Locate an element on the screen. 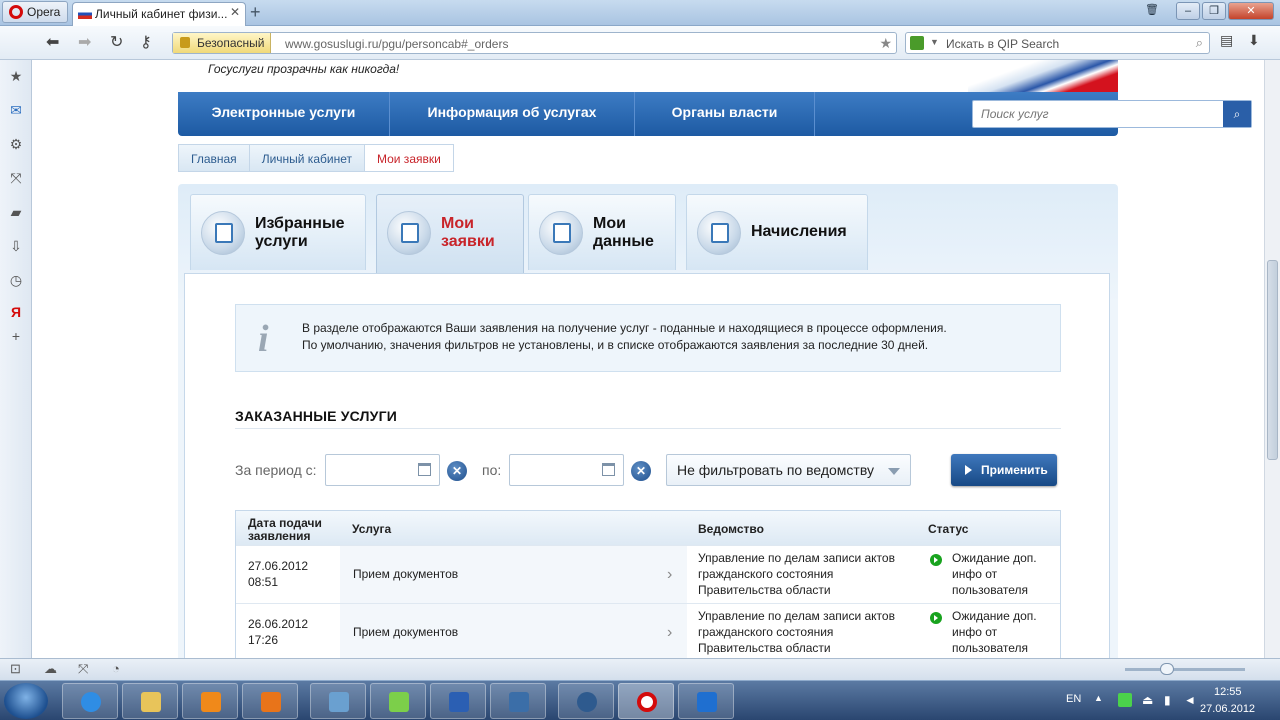 This screenshot has height=720, width=1280. tray-volume-icon: ◄ is located at coordinates (1190, 700).